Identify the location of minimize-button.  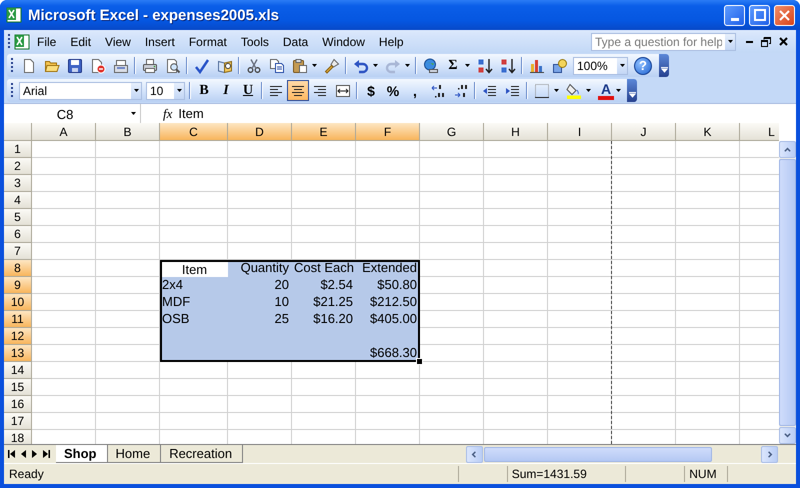
(734, 15).